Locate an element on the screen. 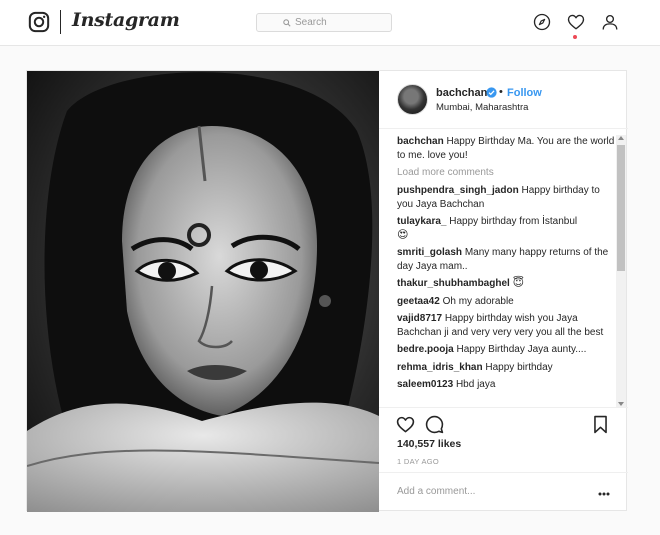 The width and height of the screenshot is (660, 535). comment-username: bedre.pooja is located at coordinates (425, 349).